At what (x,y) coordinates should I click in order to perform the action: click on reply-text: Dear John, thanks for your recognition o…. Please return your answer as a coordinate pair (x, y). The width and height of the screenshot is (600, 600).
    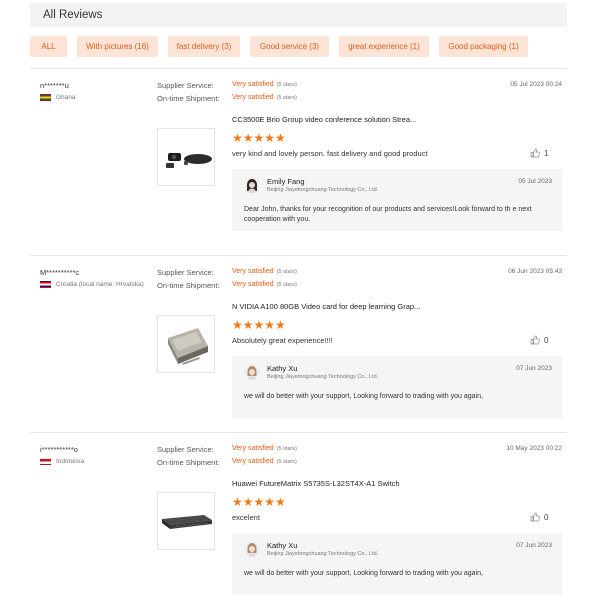
    Looking at the image, I should click on (388, 214).